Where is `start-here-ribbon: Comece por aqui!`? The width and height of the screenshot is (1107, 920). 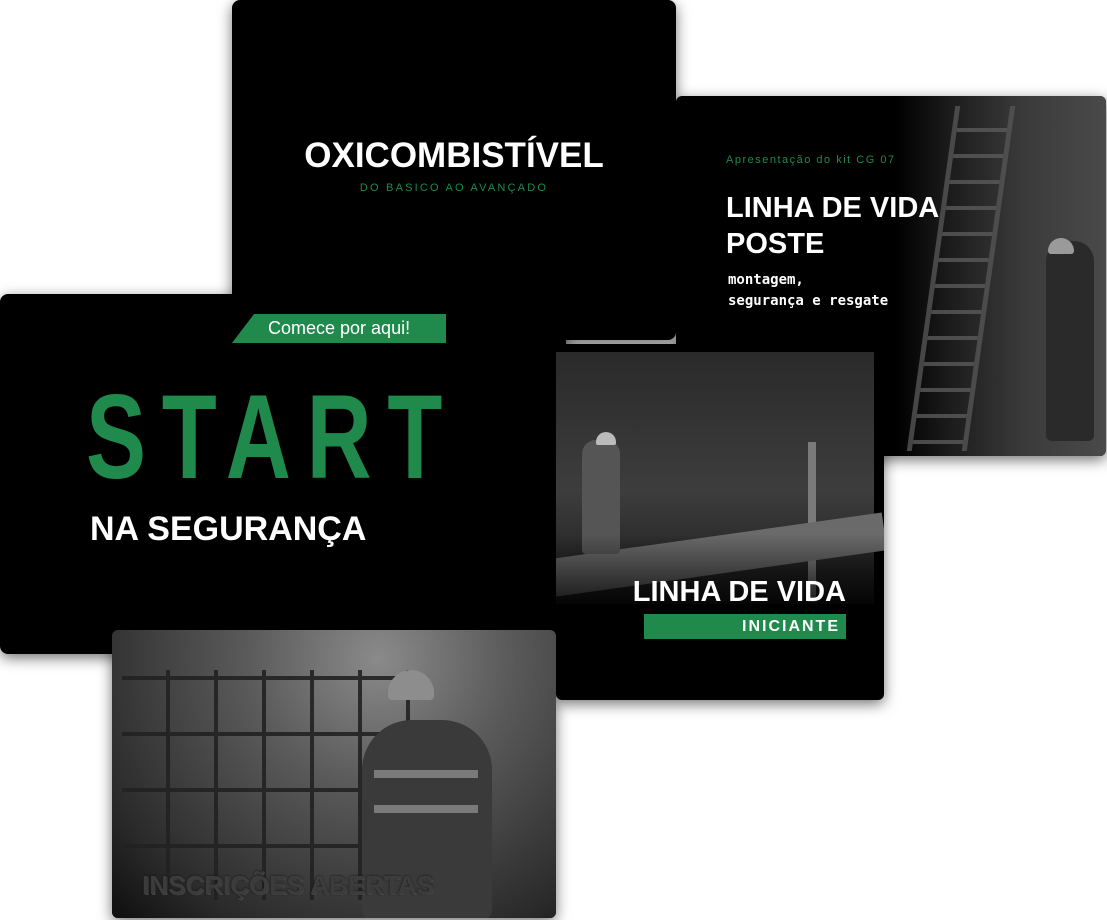 start-here-ribbon: Comece por aqui! is located at coordinates (339, 328).